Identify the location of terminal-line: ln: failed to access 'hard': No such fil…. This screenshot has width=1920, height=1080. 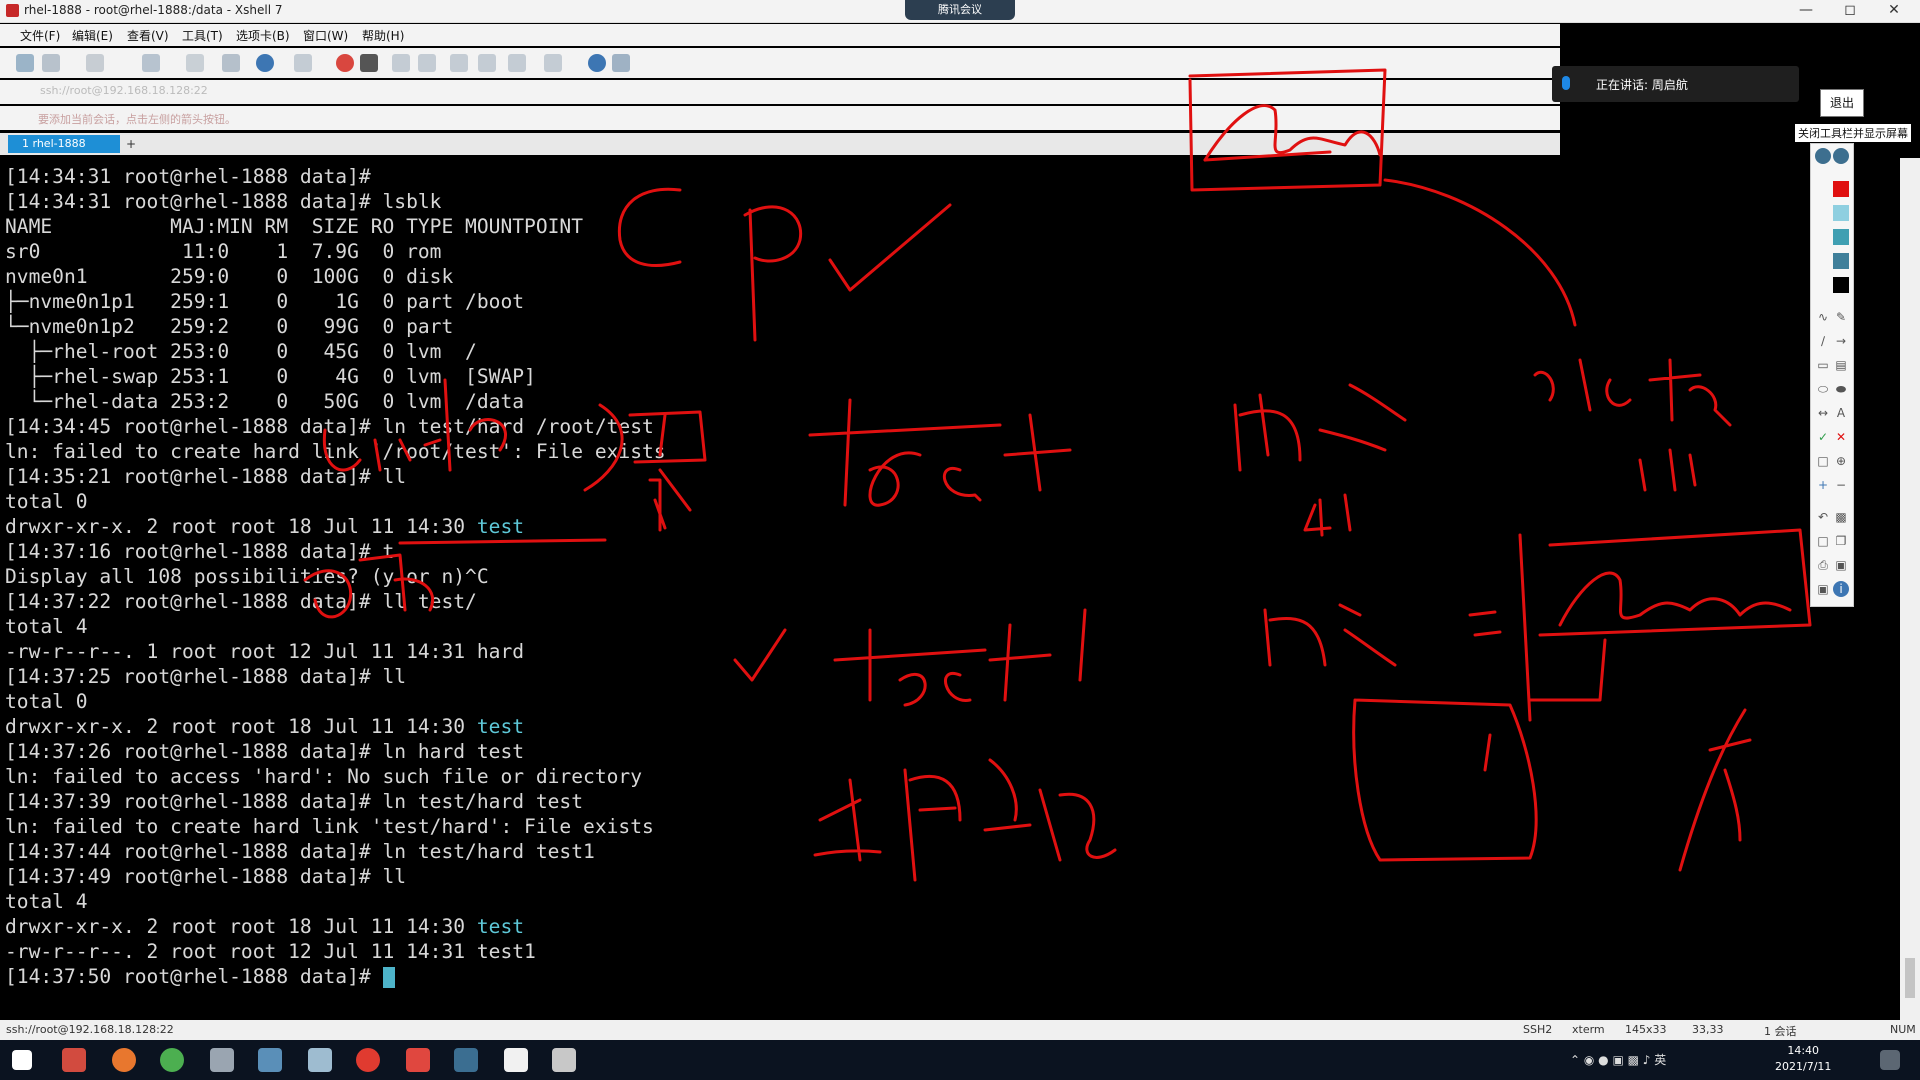
(335, 776).